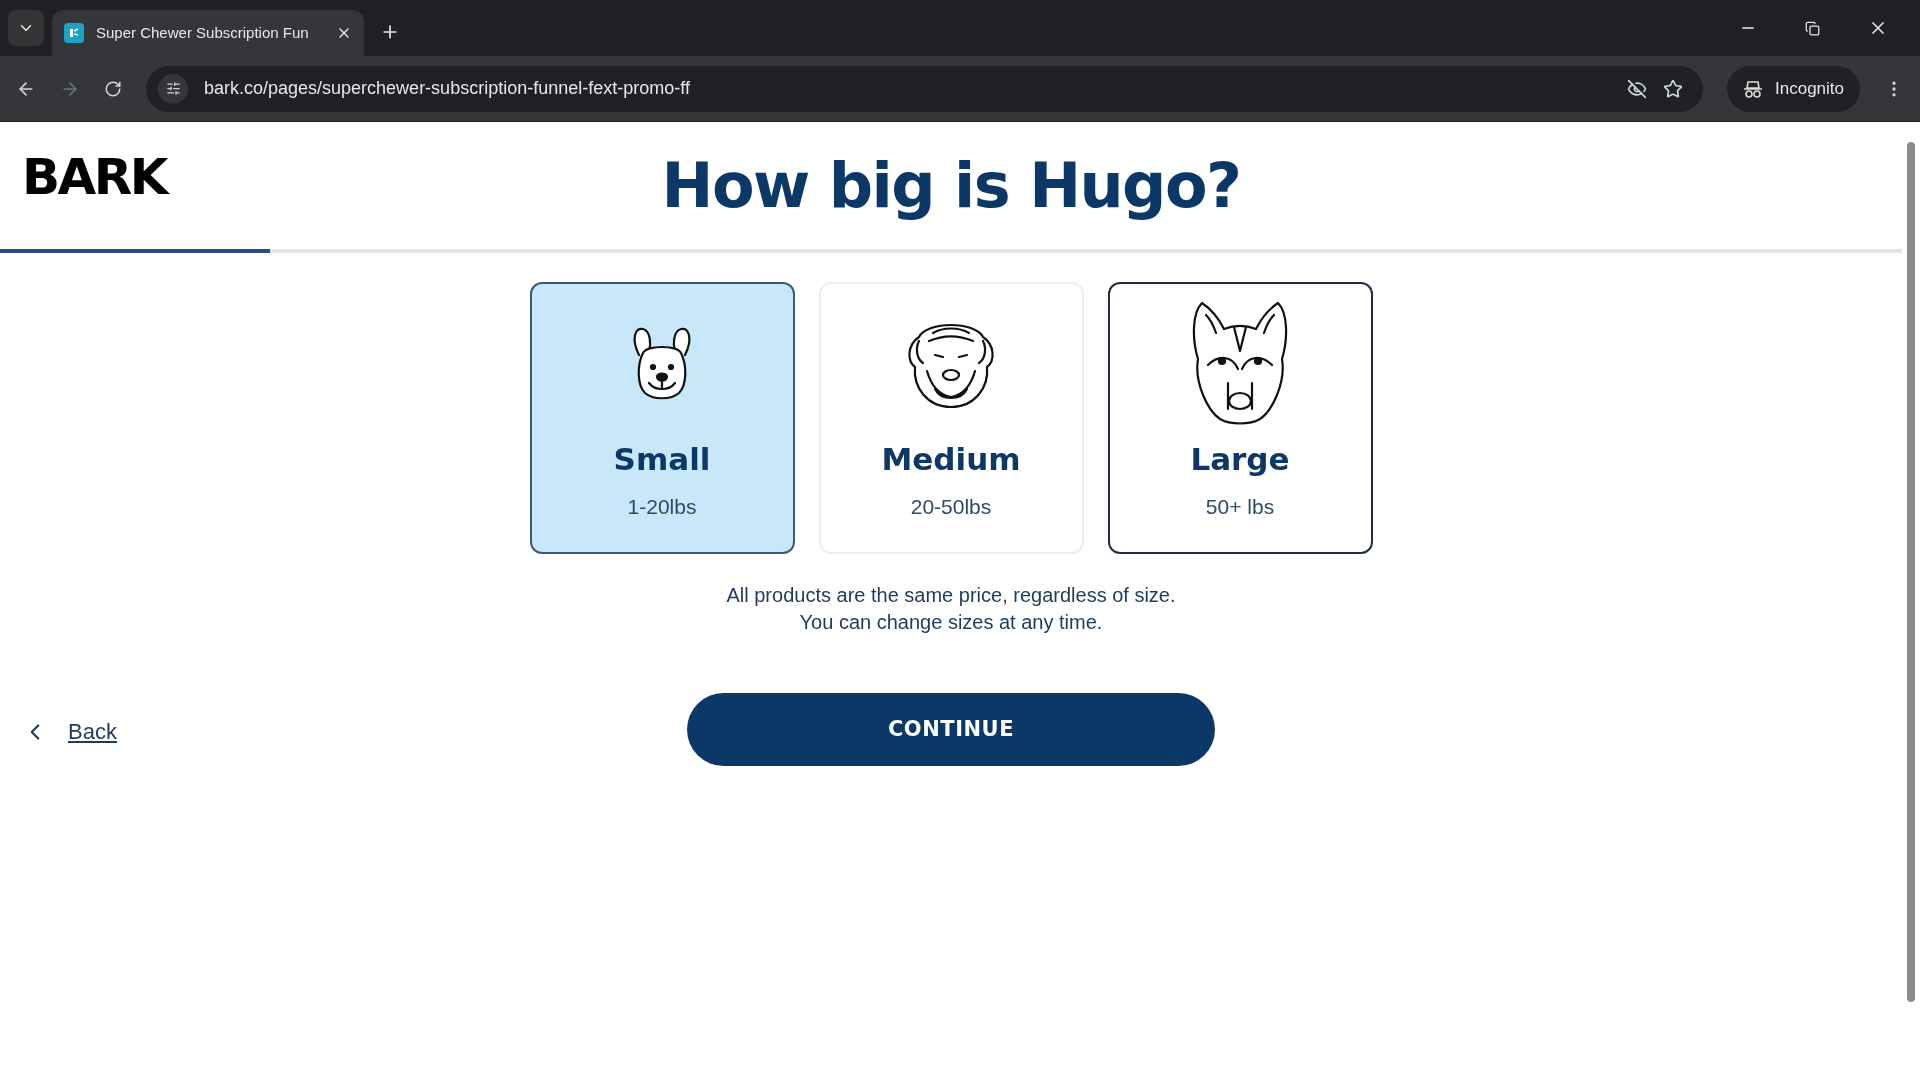 This screenshot has height=1080, width=1920. Describe the element at coordinates (1240, 418) in the screenshot. I see `size-option-card: Large 50+ lbs` at that location.